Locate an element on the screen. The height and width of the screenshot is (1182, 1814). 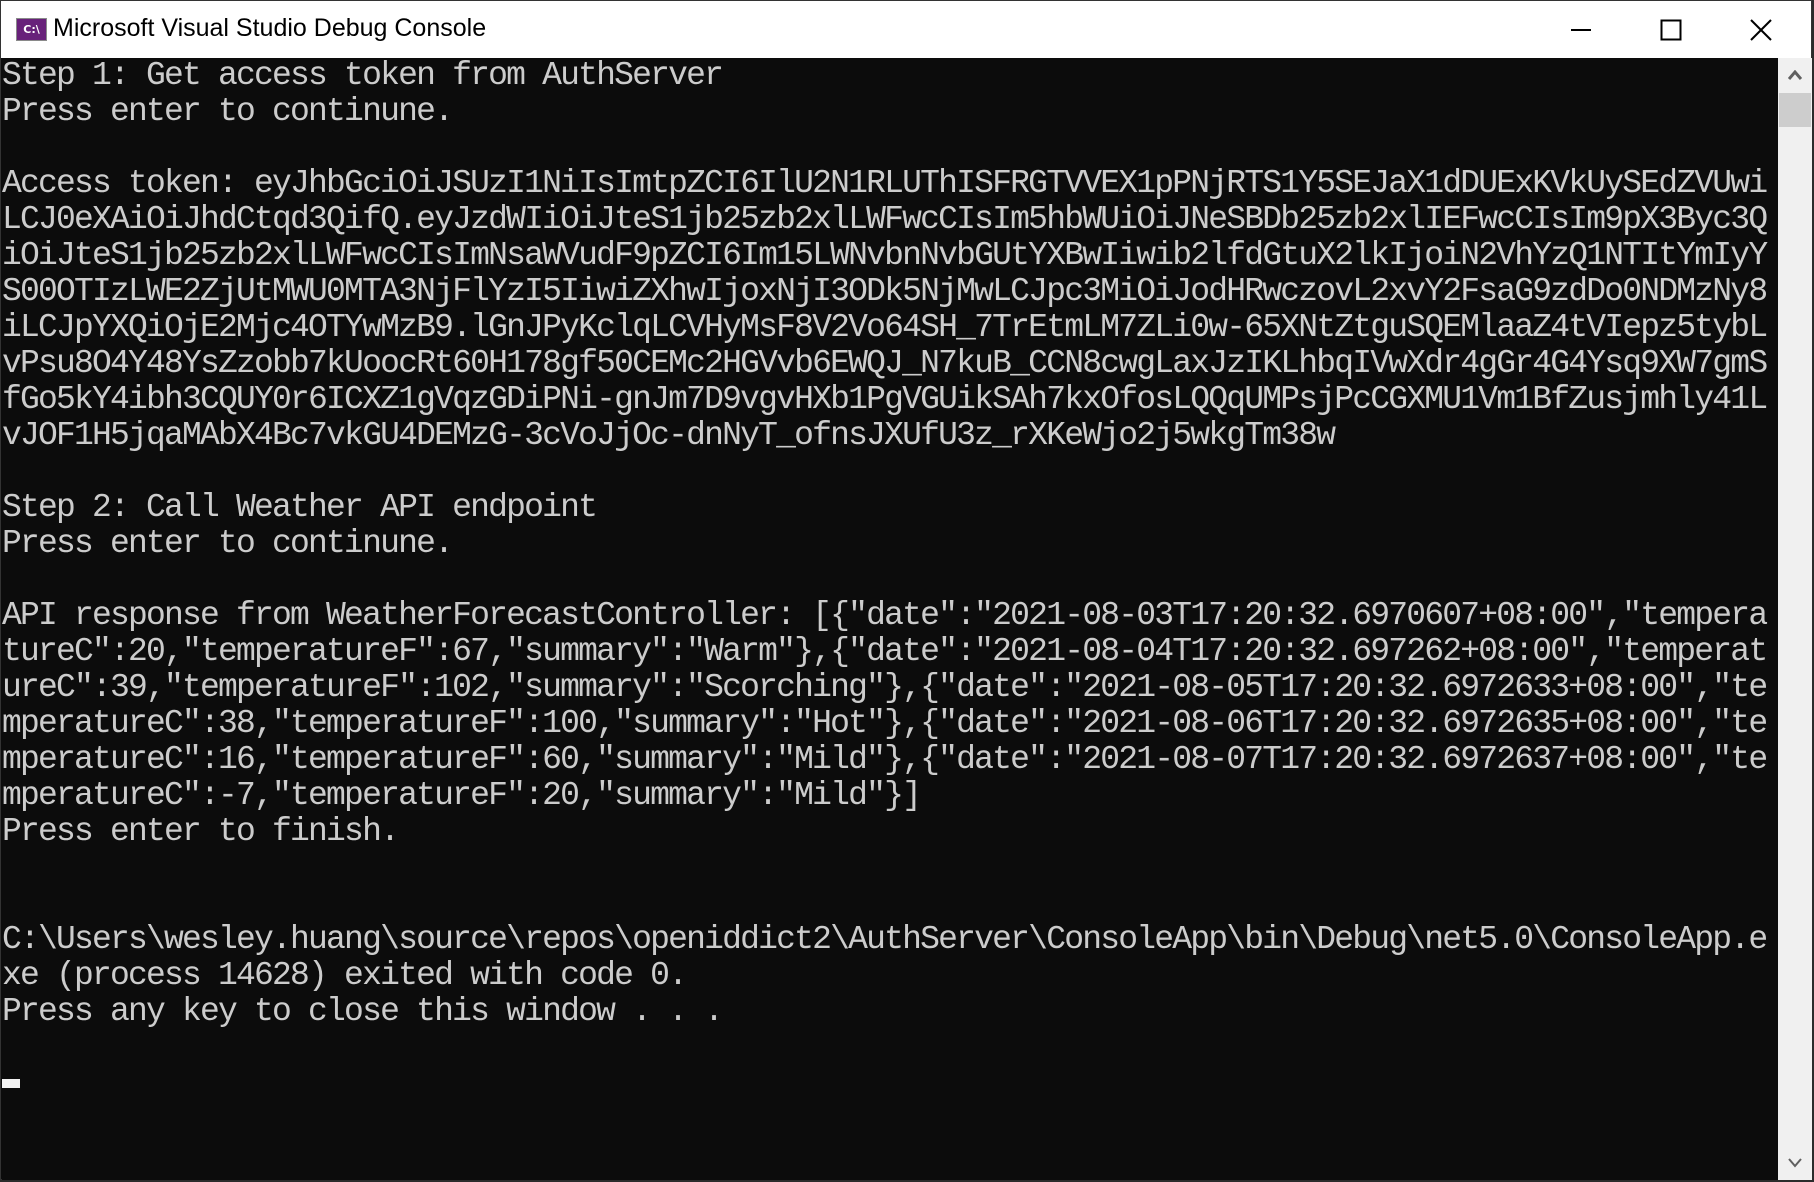
scroll-down-button is located at coordinates (1795, 1163).